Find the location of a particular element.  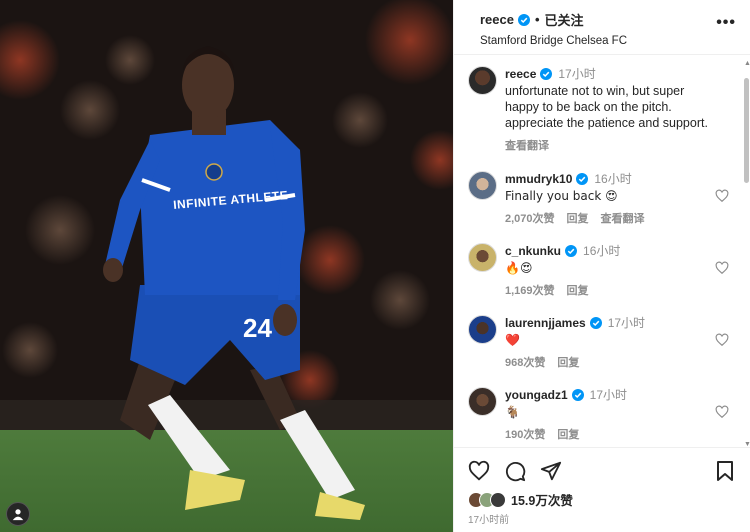

comment-item: youngadz1 17小时 🐐 190次赞 回复 is located at coordinates (602, 414).